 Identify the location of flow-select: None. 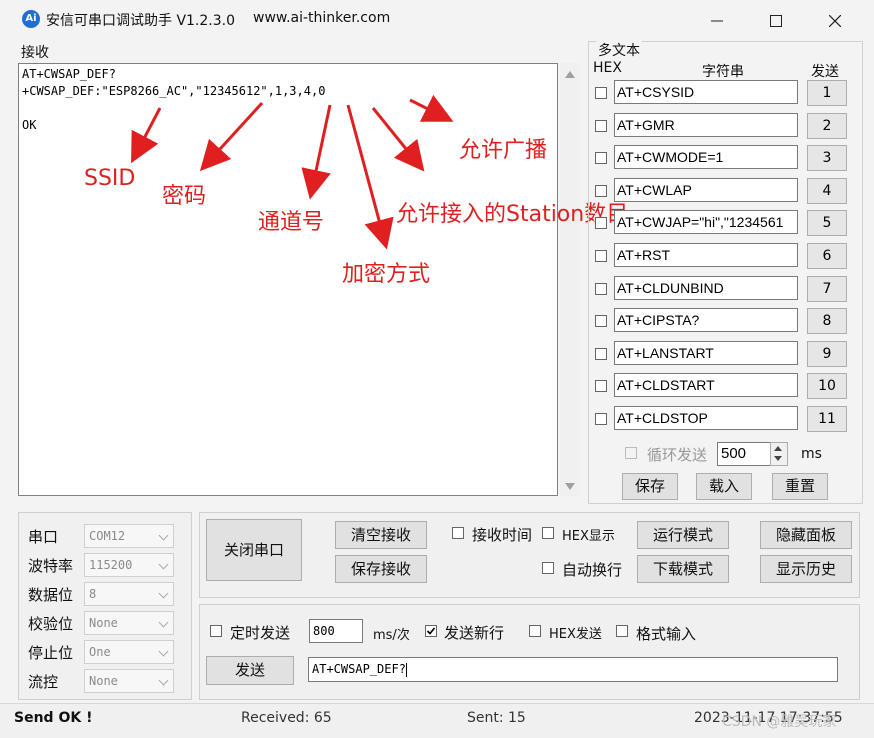
(129, 681).